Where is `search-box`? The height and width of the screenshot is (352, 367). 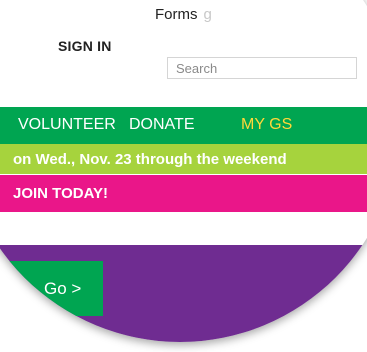
search-box is located at coordinates (262, 68).